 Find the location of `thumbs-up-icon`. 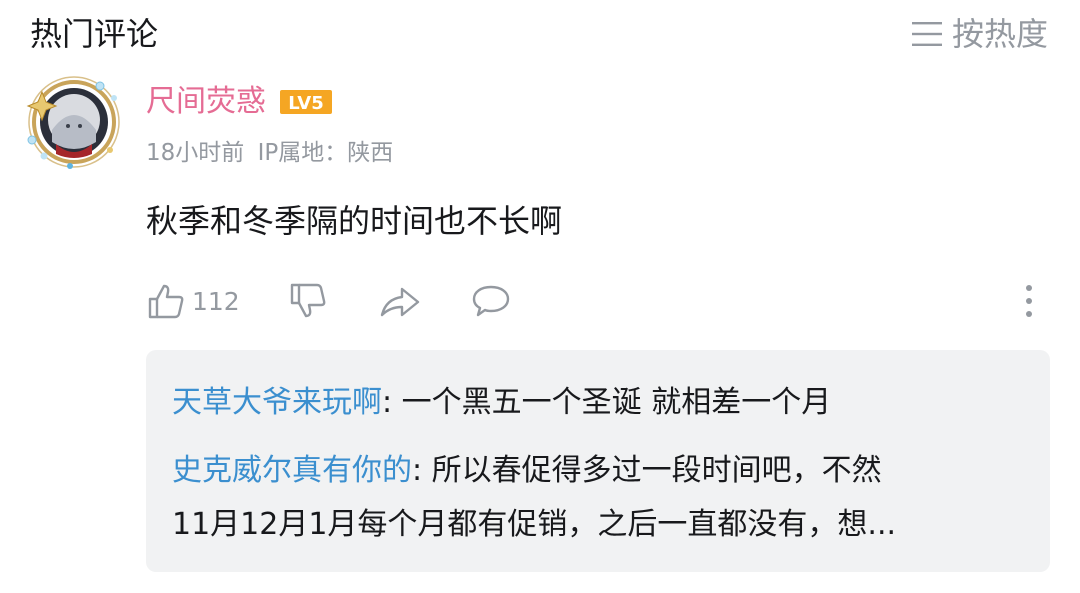

thumbs-up-icon is located at coordinates (166, 301).